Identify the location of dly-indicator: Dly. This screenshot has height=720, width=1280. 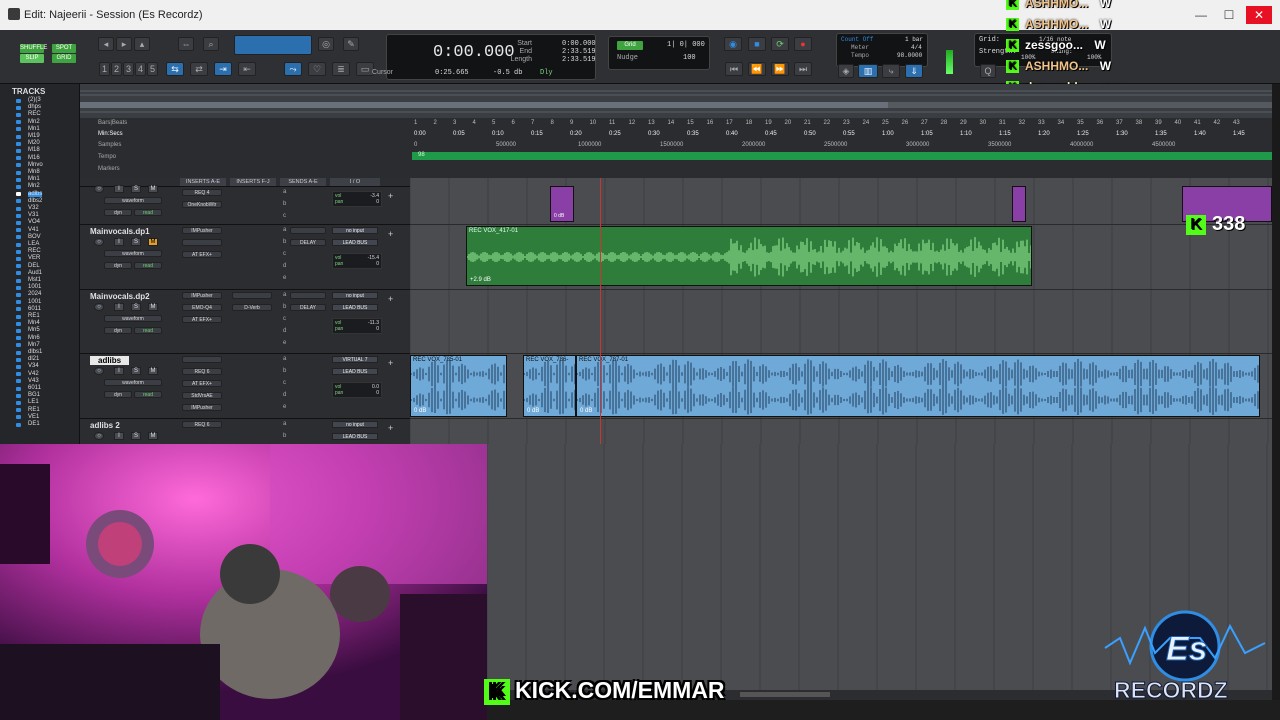
(546, 73).